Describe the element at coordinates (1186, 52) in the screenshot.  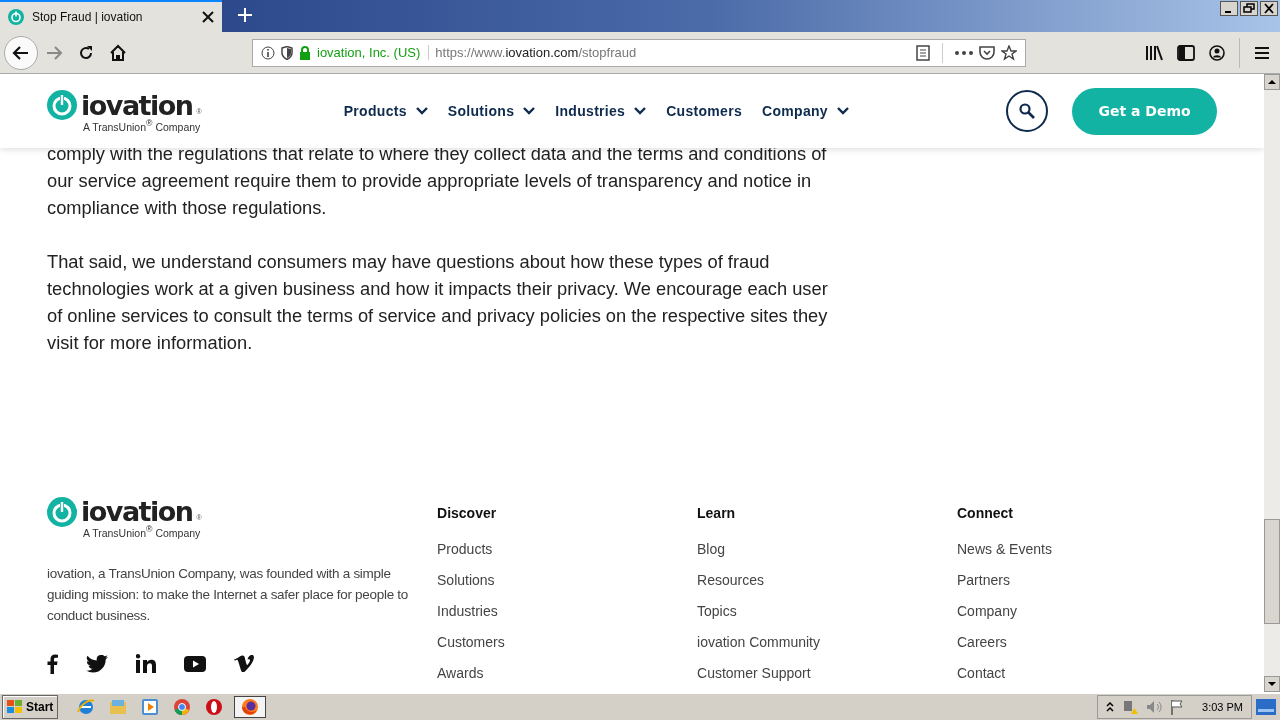
I see `sidebar-icon` at that location.